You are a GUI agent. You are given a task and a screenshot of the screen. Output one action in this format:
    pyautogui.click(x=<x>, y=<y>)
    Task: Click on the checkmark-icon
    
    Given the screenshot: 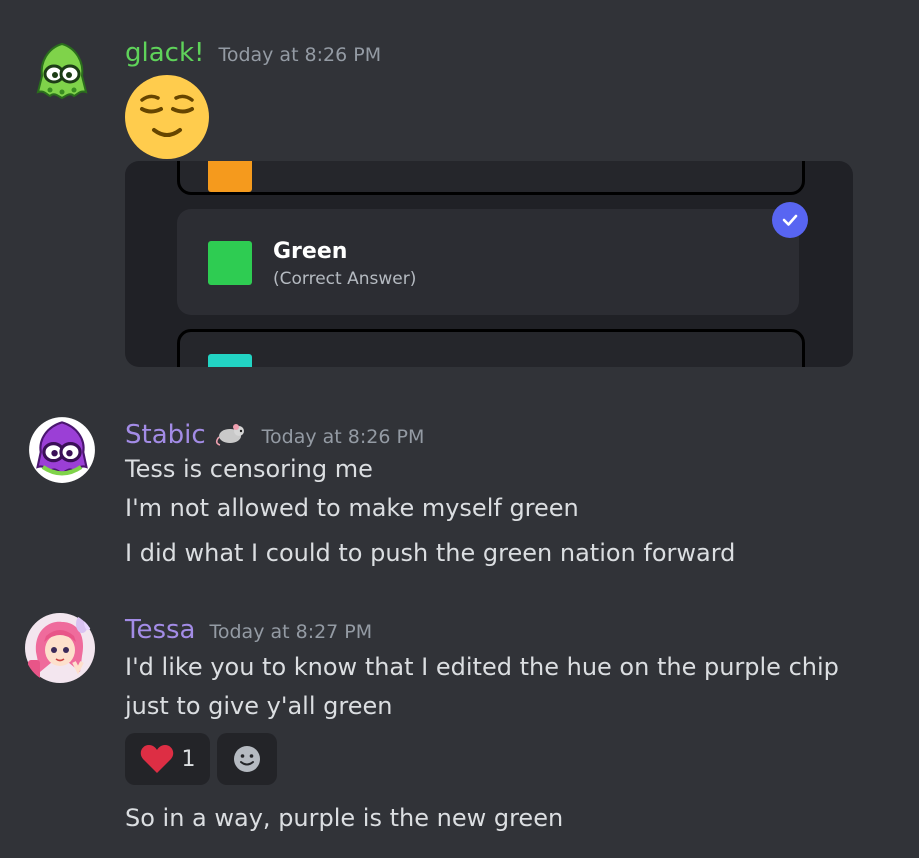 What is the action you would take?
    pyautogui.click(x=790, y=220)
    